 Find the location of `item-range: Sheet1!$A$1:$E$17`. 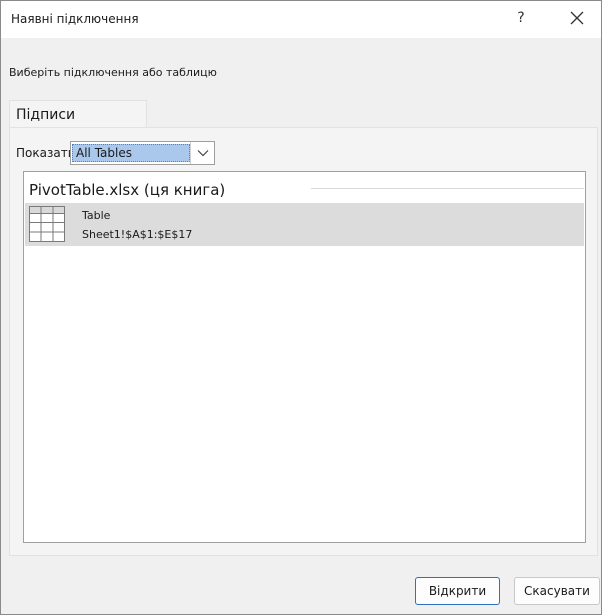

item-range: Sheet1!$A$1:$E$17 is located at coordinates (137, 234).